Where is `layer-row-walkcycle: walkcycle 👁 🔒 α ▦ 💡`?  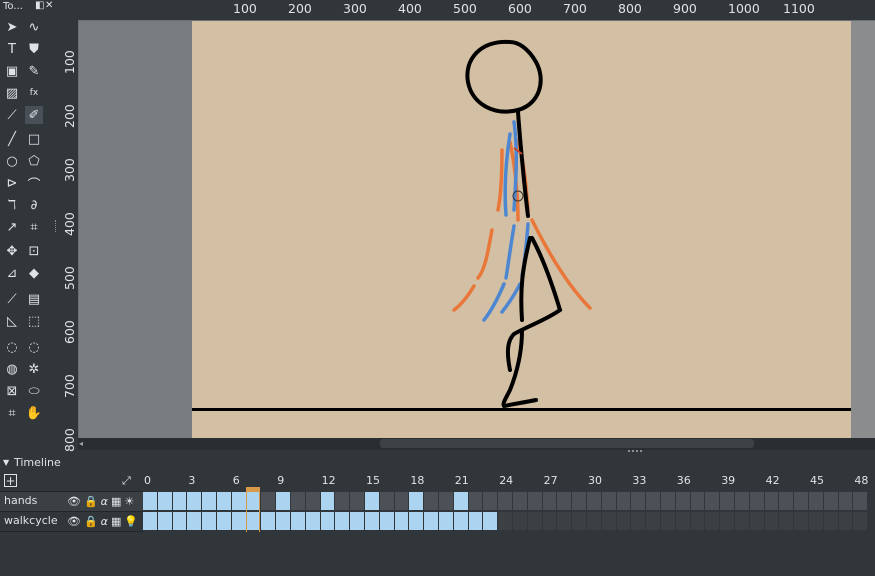 layer-row-walkcycle: walkcycle 👁 🔒 α ▦ 💡 is located at coordinates (71, 522).